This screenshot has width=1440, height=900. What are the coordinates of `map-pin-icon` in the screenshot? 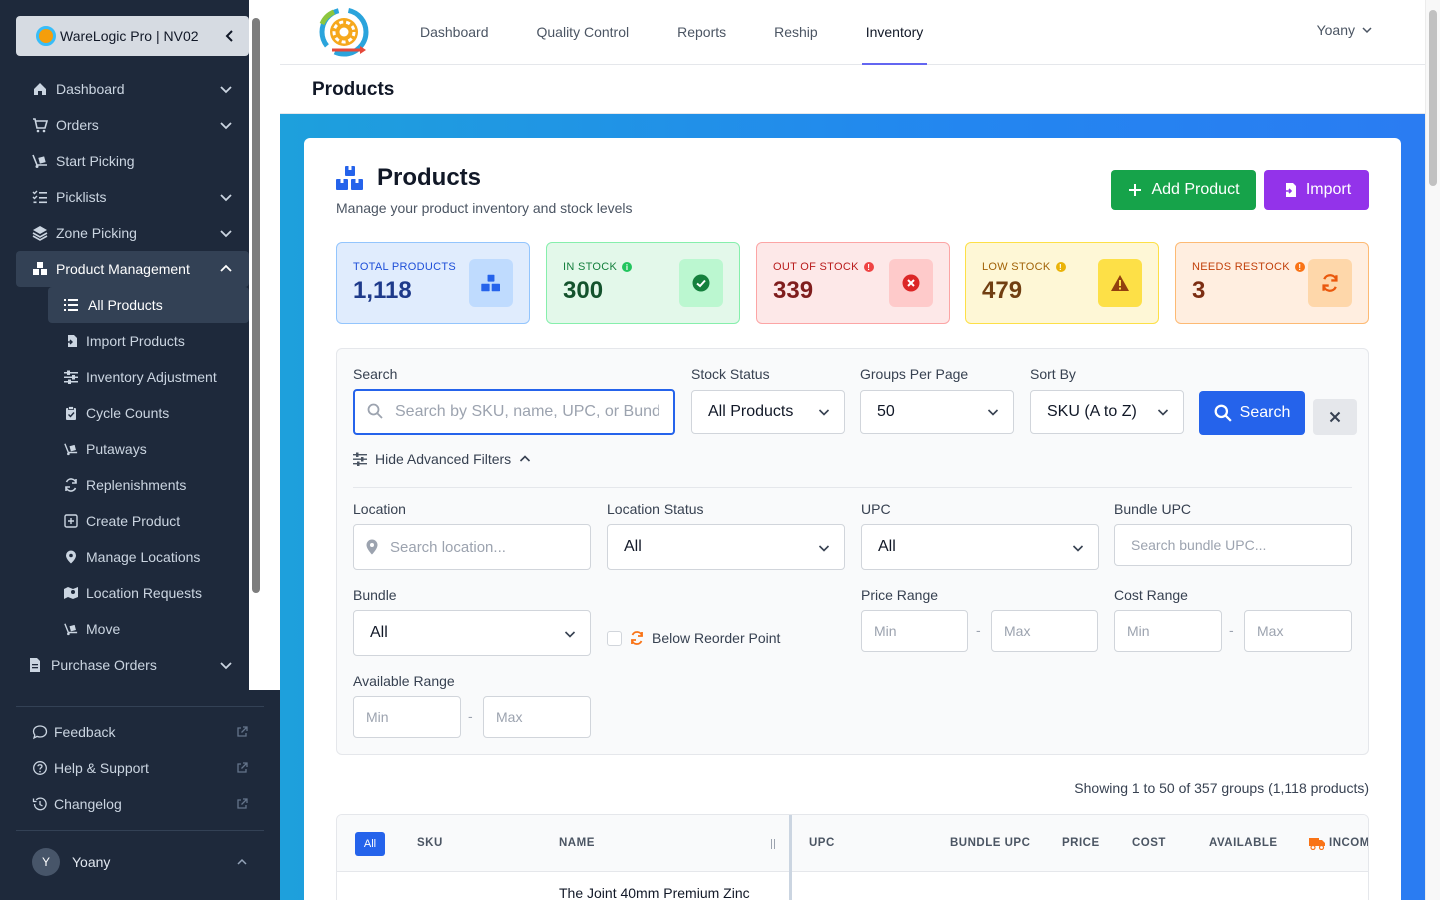 It's located at (71, 557).